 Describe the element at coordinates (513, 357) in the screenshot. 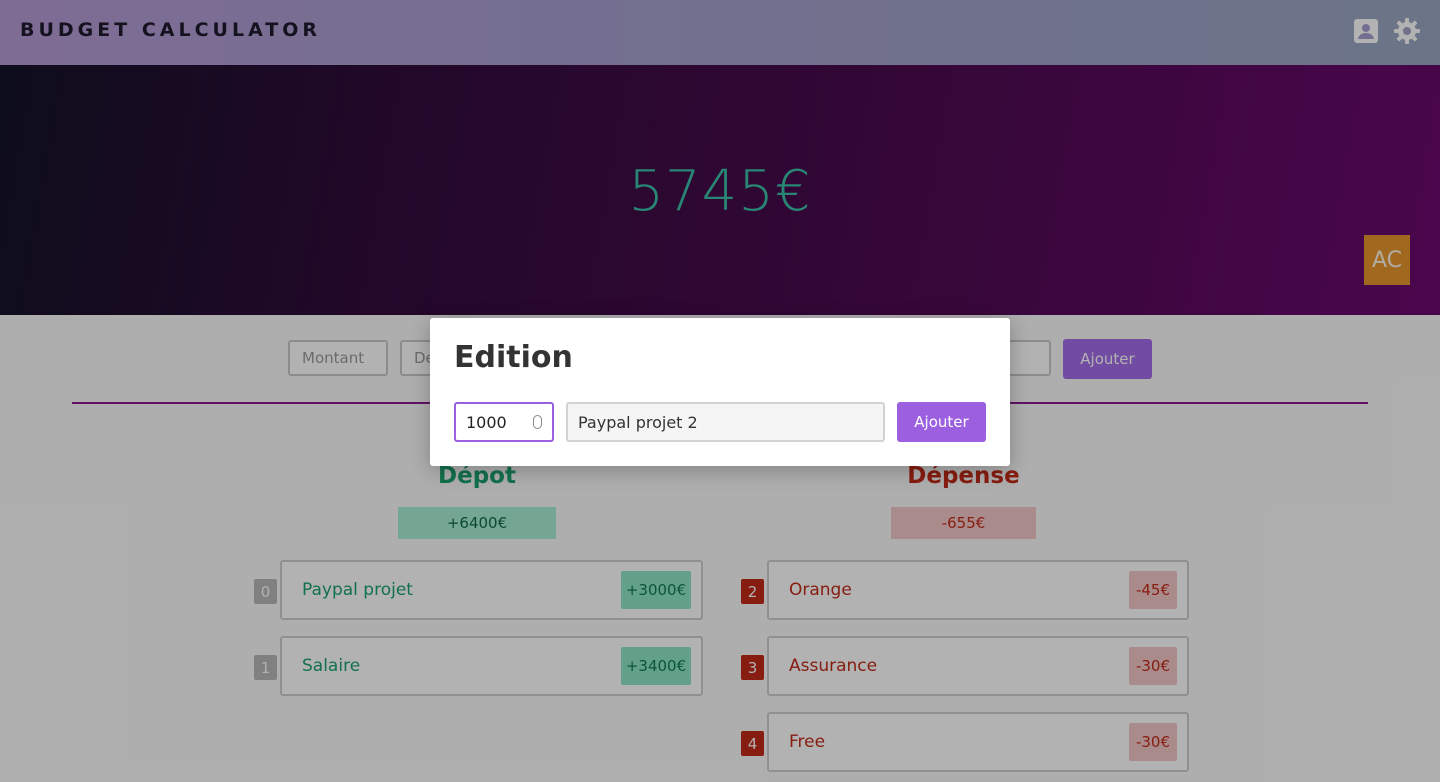

I see `modal-title: Edition` at that location.